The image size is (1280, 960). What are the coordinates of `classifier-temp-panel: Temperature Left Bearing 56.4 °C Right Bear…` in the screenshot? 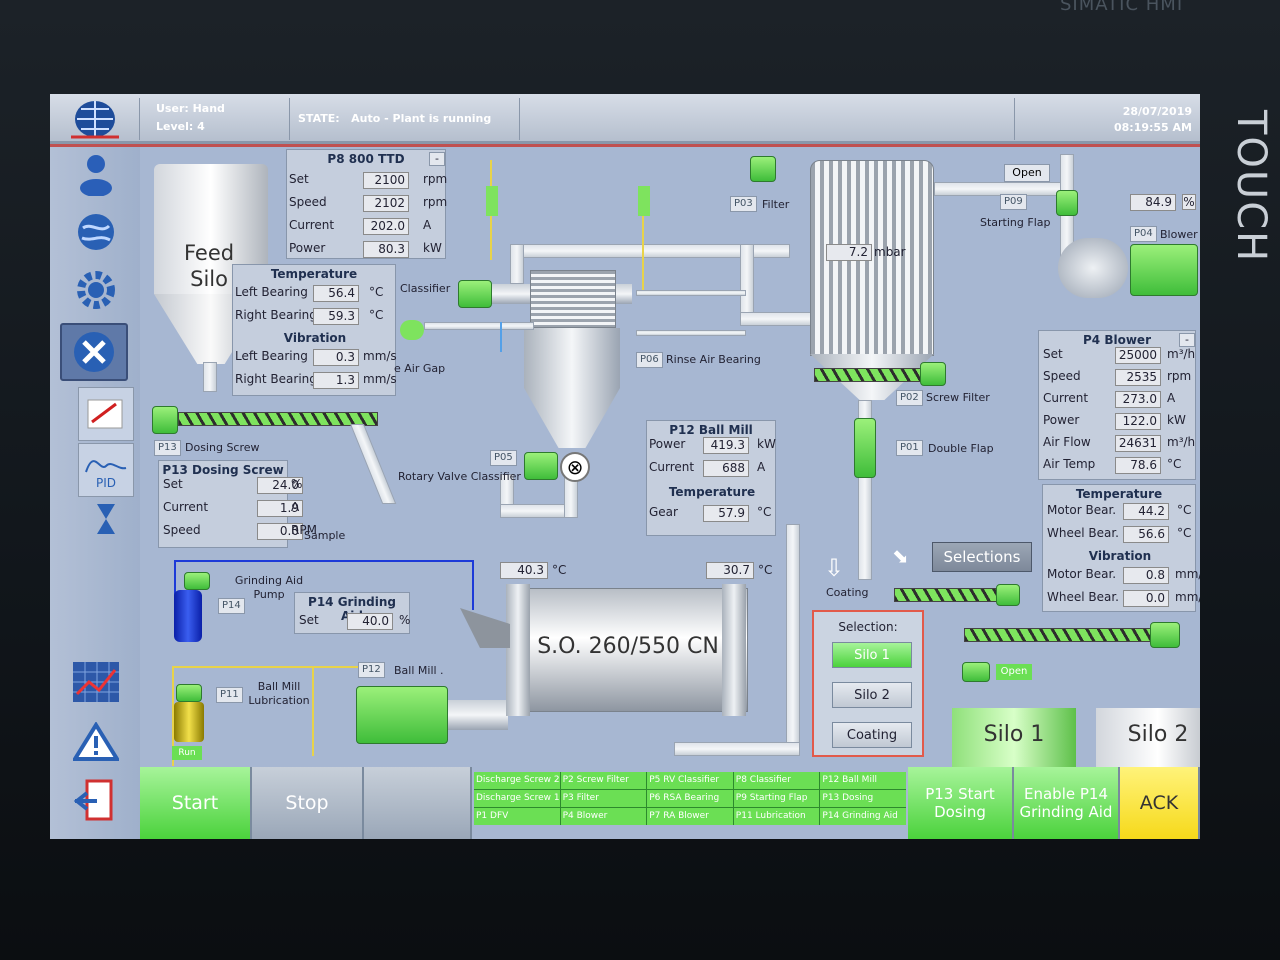 It's located at (314, 330).